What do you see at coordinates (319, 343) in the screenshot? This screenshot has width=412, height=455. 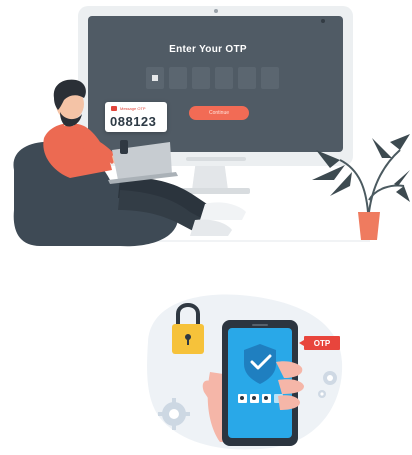 I see `otp-badge: OTP` at bounding box center [319, 343].